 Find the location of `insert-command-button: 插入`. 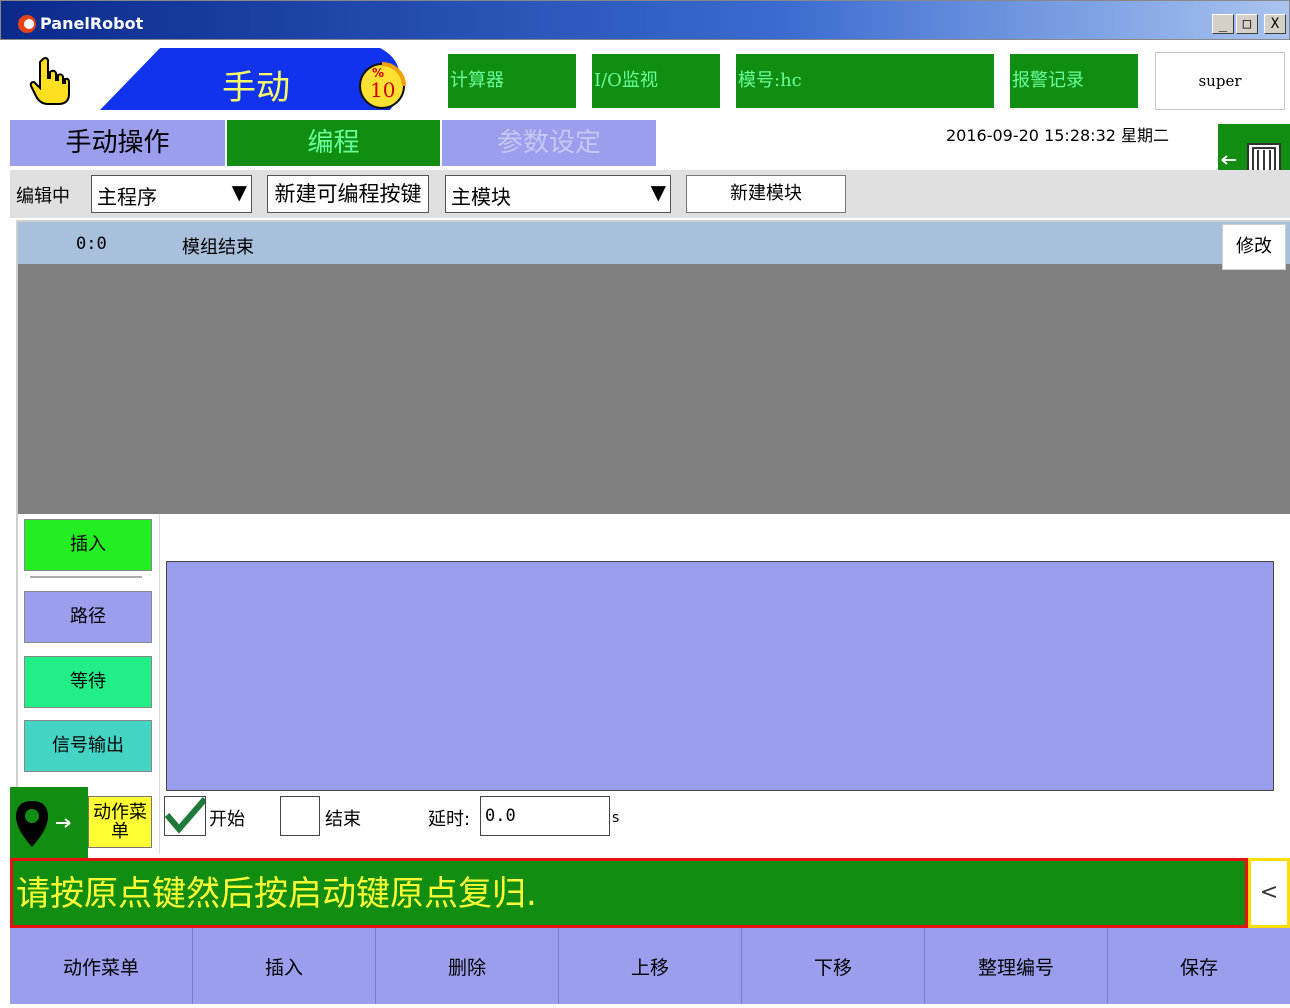

insert-command-button: 插入 is located at coordinates (284, 966).